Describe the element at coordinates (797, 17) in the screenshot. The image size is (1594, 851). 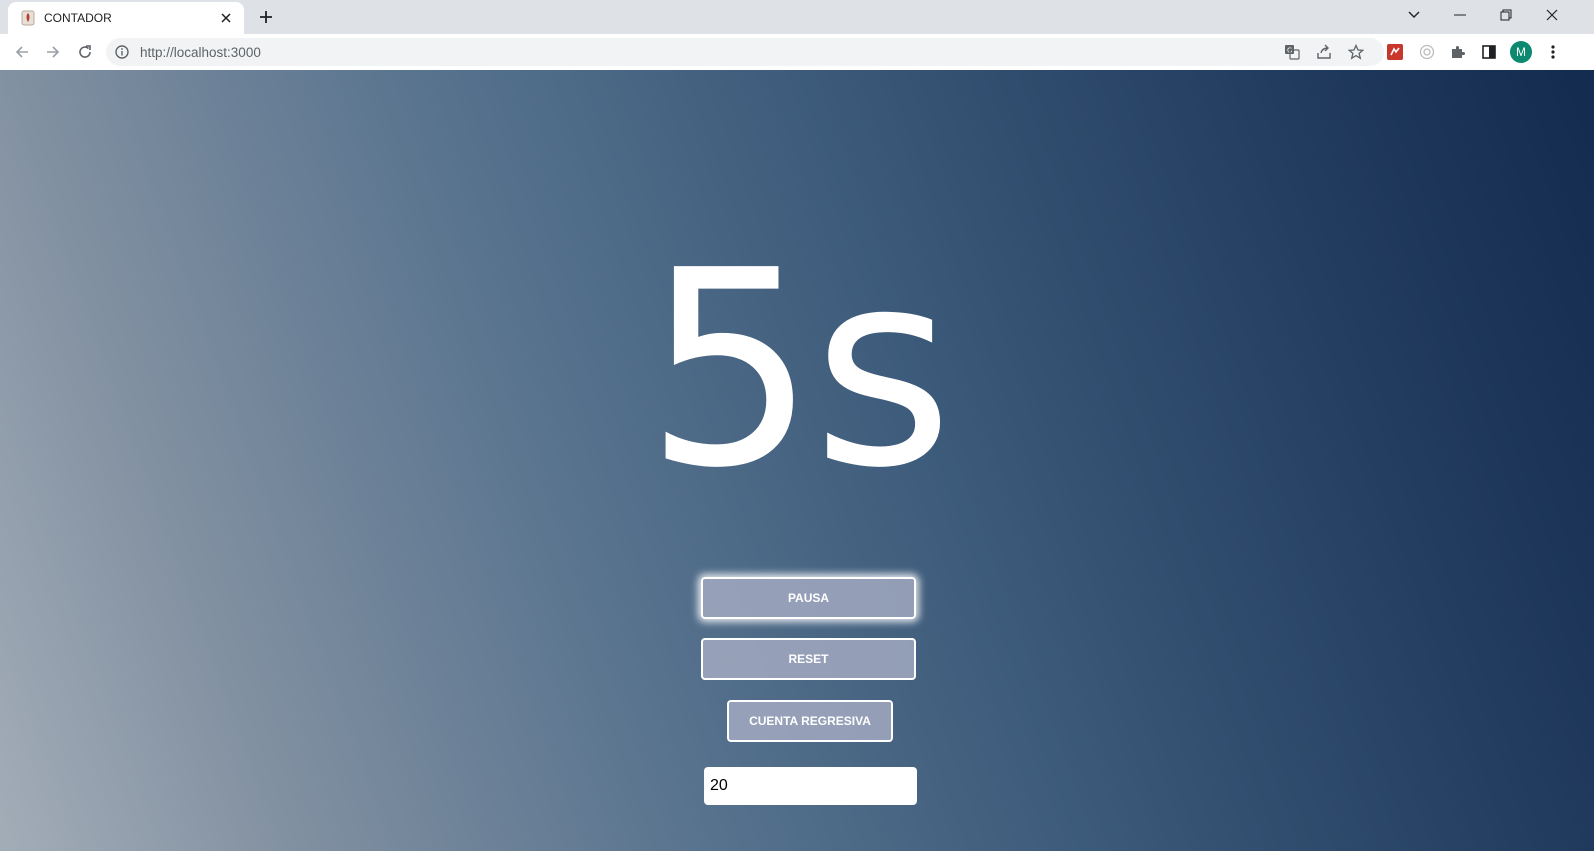
I see `tab-strip: CONTADOR` at that location.